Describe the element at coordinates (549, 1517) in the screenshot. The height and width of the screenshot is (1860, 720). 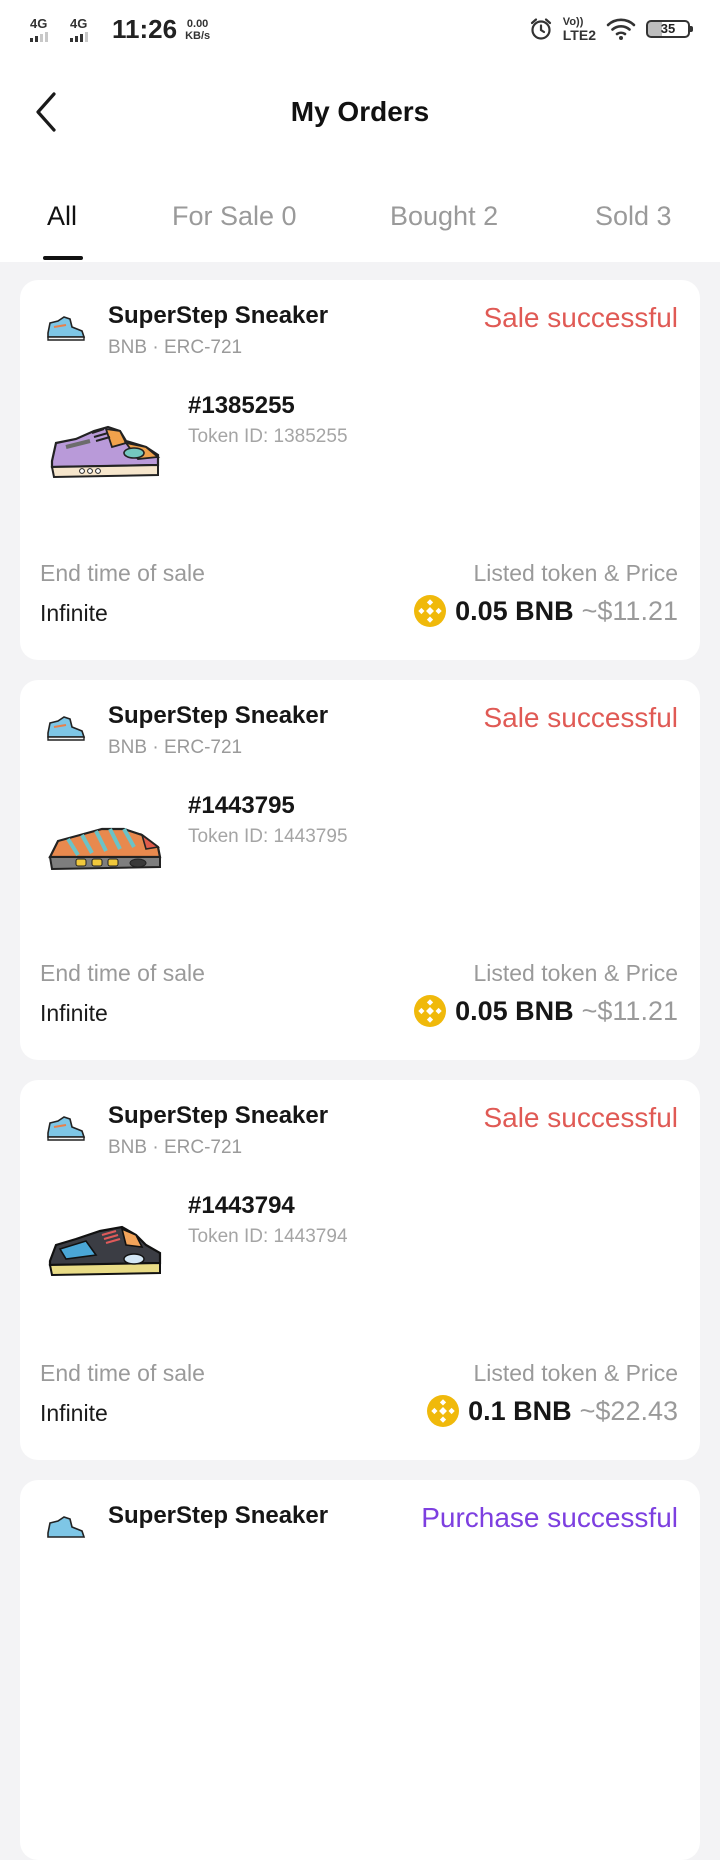
I see `order-status: Purchase successful` at that location.